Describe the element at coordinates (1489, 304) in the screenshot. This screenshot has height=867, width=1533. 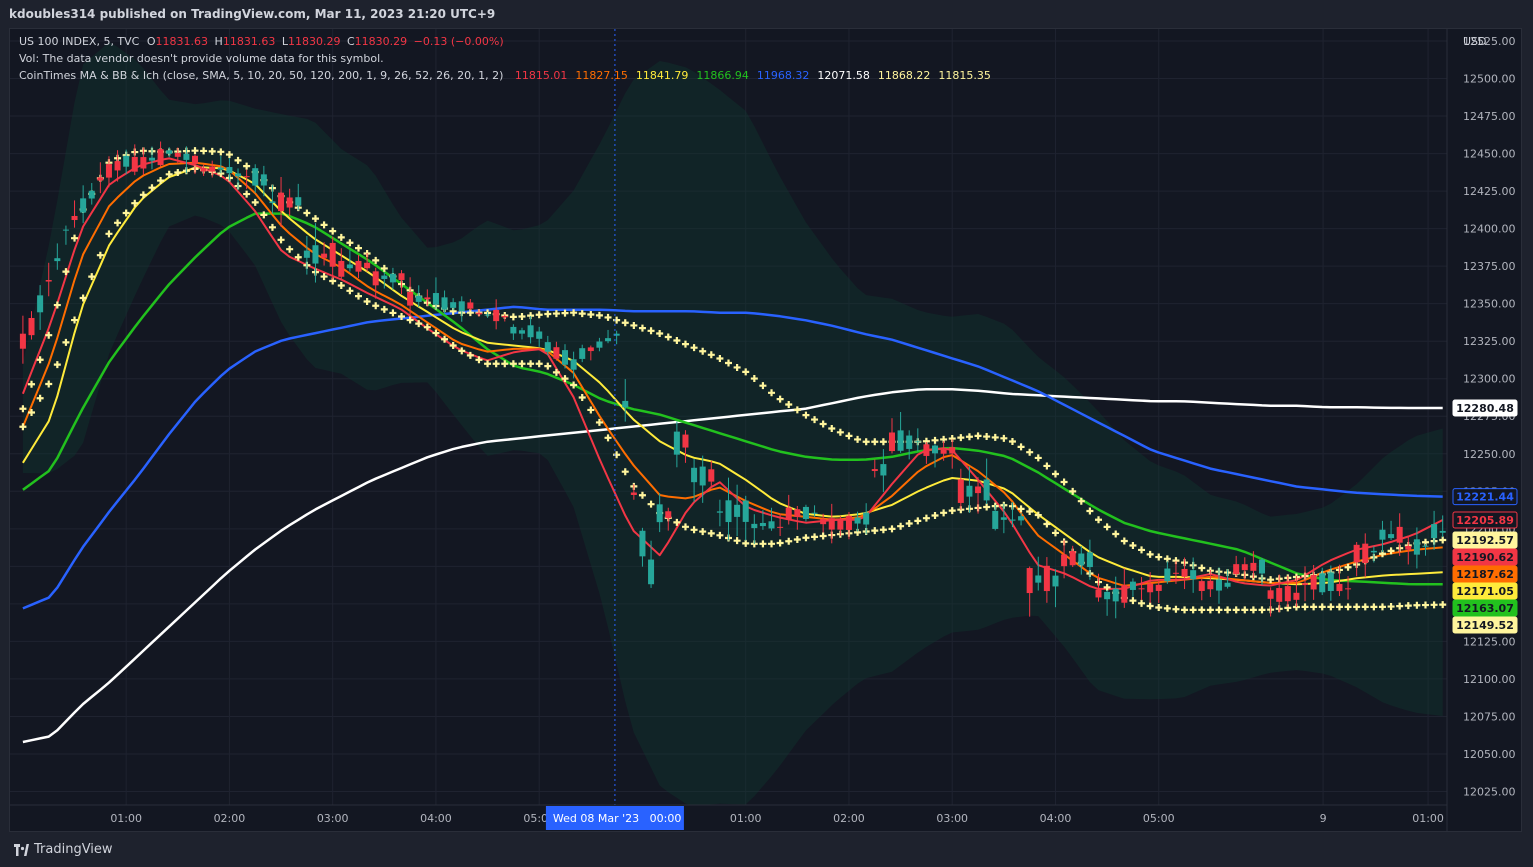
I see `price-tick-label: 12350.00` at that location.